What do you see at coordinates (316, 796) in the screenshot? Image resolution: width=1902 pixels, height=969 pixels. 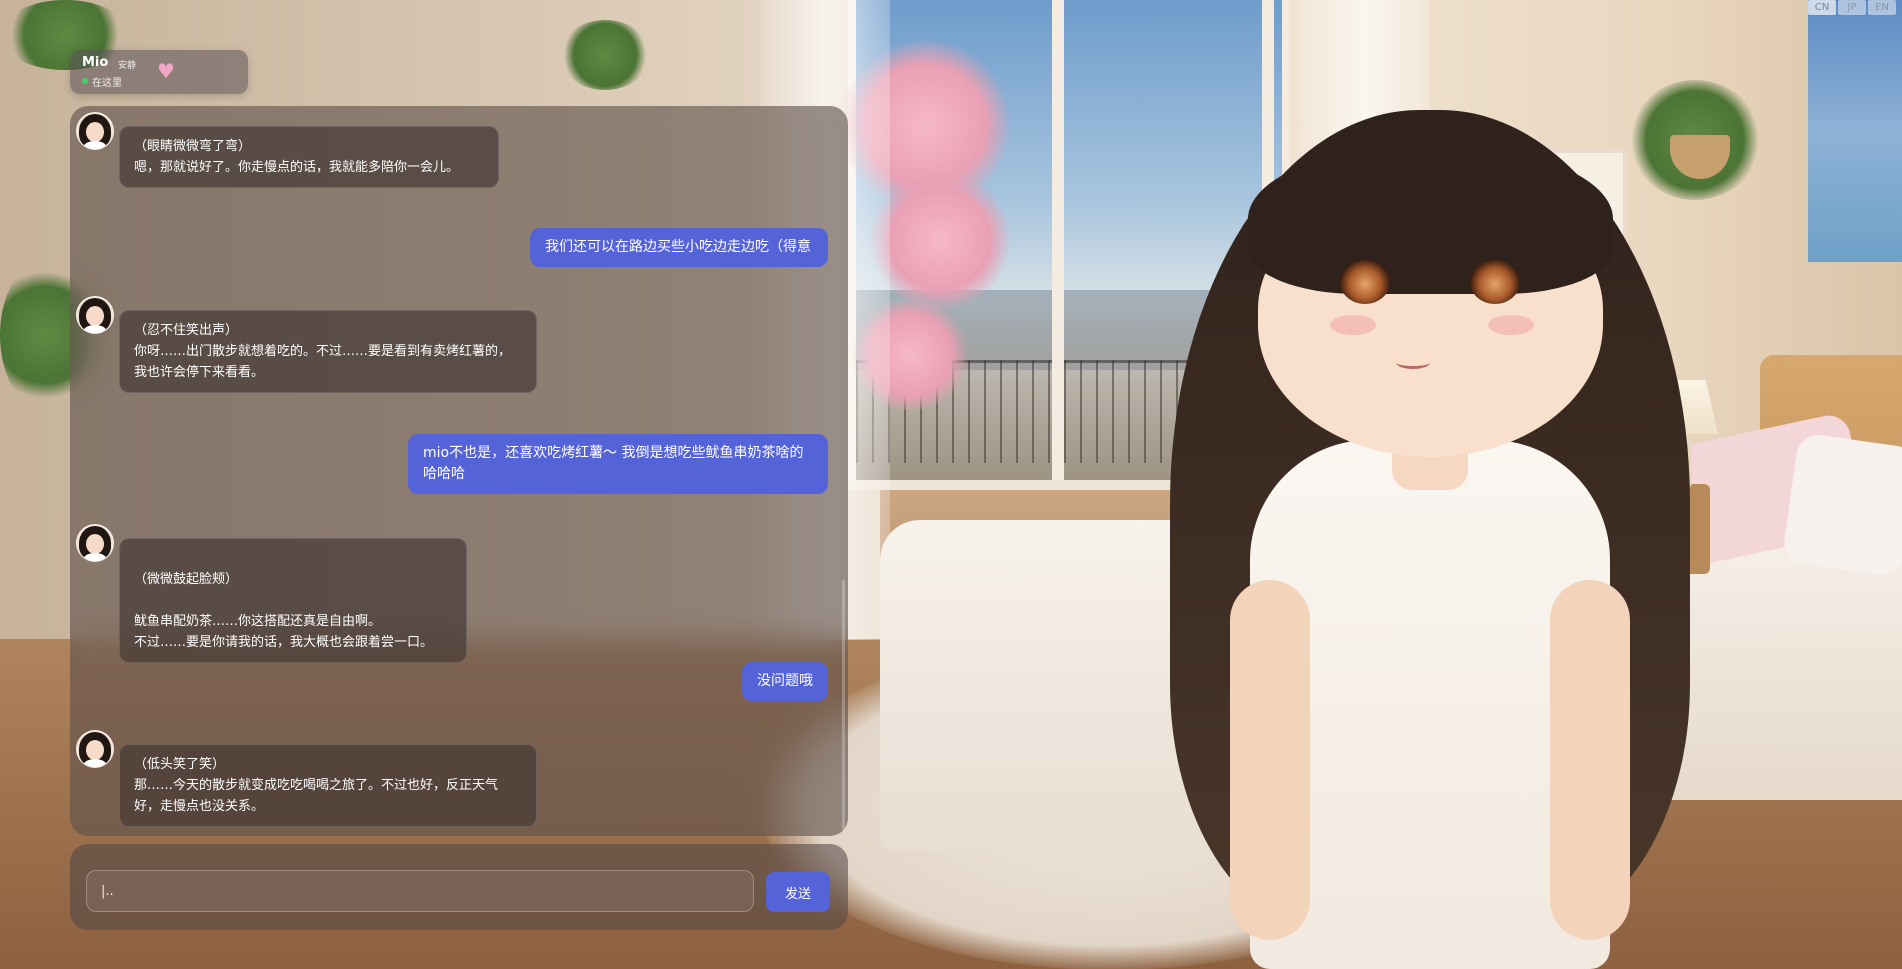 I see `assistant-message-text: 那……今天的散步就变成吃吃喝喝之旅了。不过也好，反正天气好，走慢点也没关系。` at bounding box center [316, 796].